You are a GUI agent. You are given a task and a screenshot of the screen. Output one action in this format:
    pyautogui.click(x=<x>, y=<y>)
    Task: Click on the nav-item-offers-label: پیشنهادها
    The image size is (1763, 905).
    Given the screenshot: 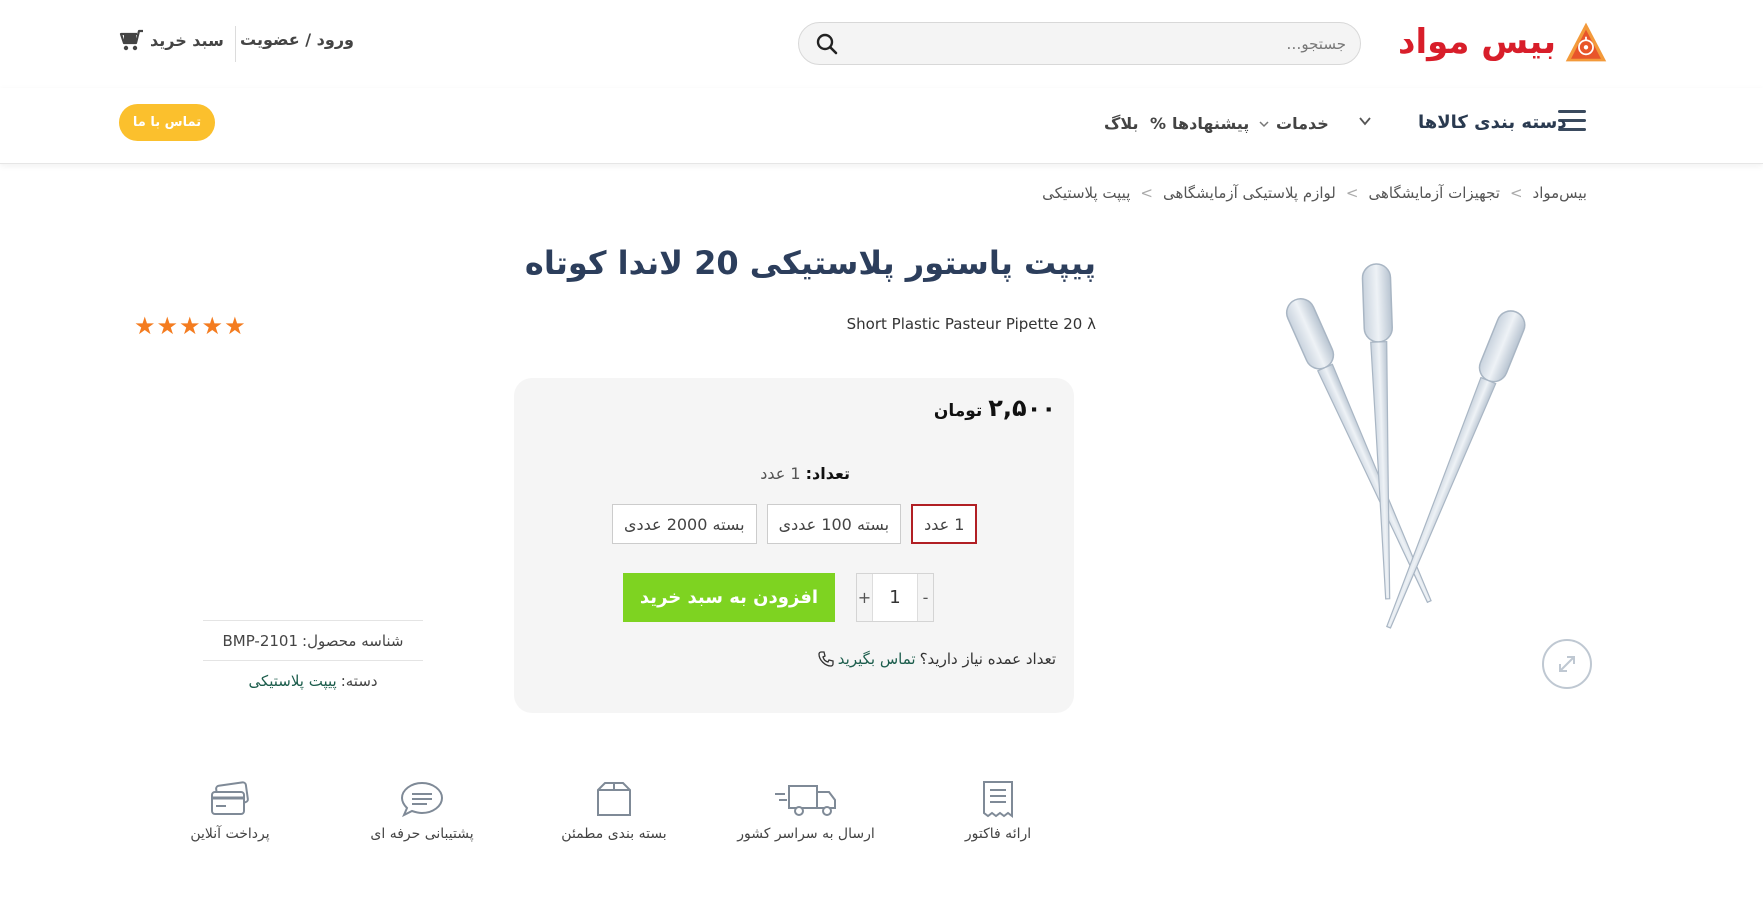 What is the action you would take?
    pyautogui.click(x=1211, y=123)
    